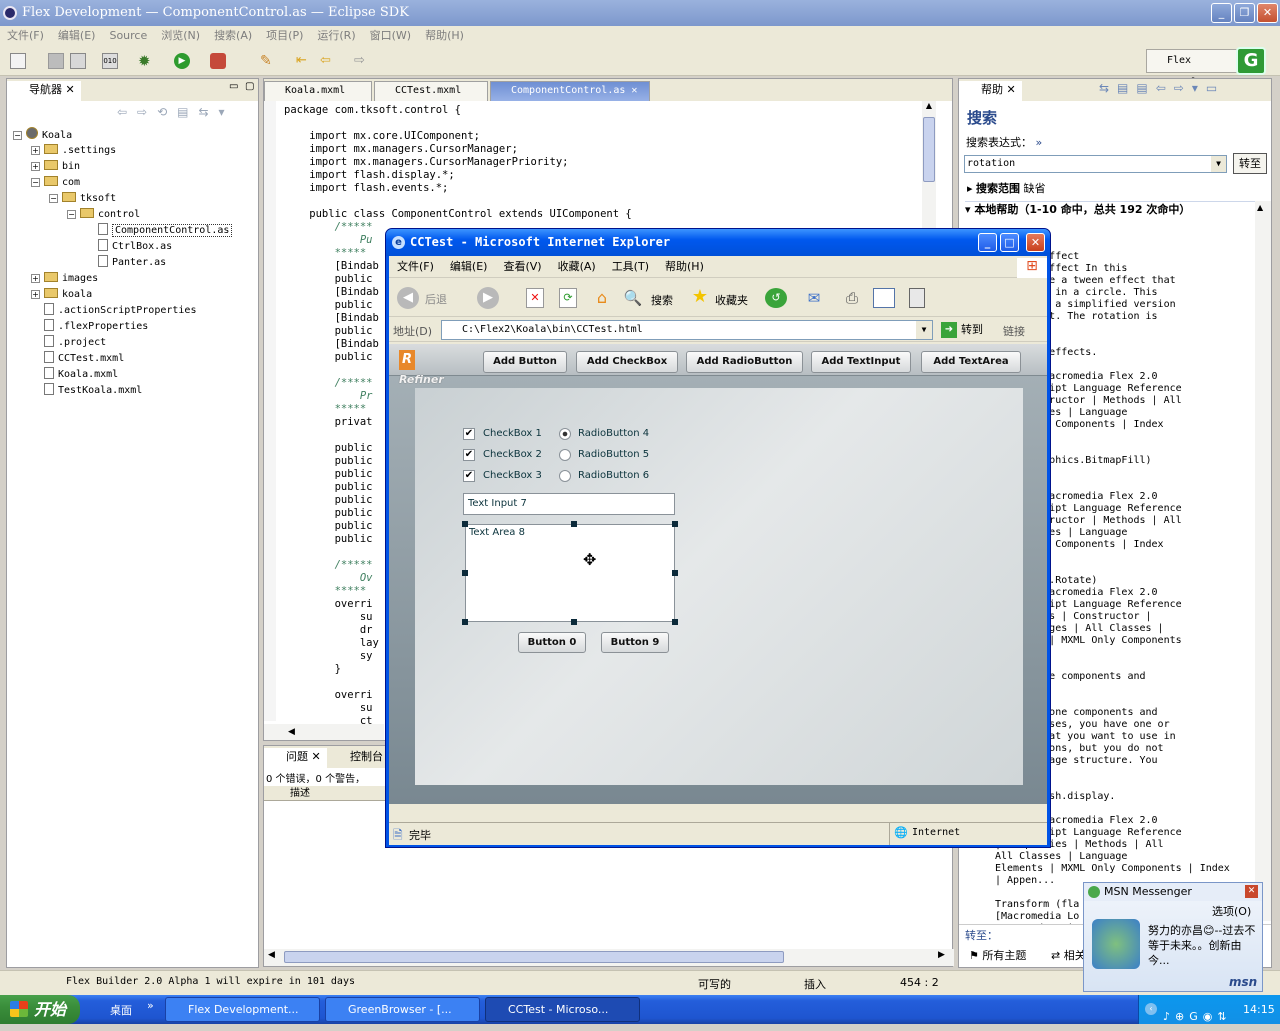 The height and width of the screenshot is (1031, 1280). What do you see at coordinates (233, 36) in the screenshot?
I see `menu-item: 搜索(A)` at bounding box center [233, 36].